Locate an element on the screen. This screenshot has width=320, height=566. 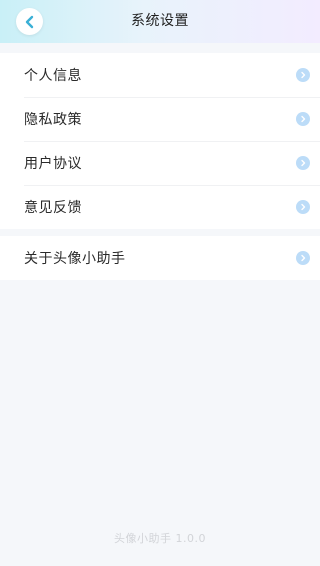
settings-item-label: 意见反馈 is located at coordinates (53, 208).